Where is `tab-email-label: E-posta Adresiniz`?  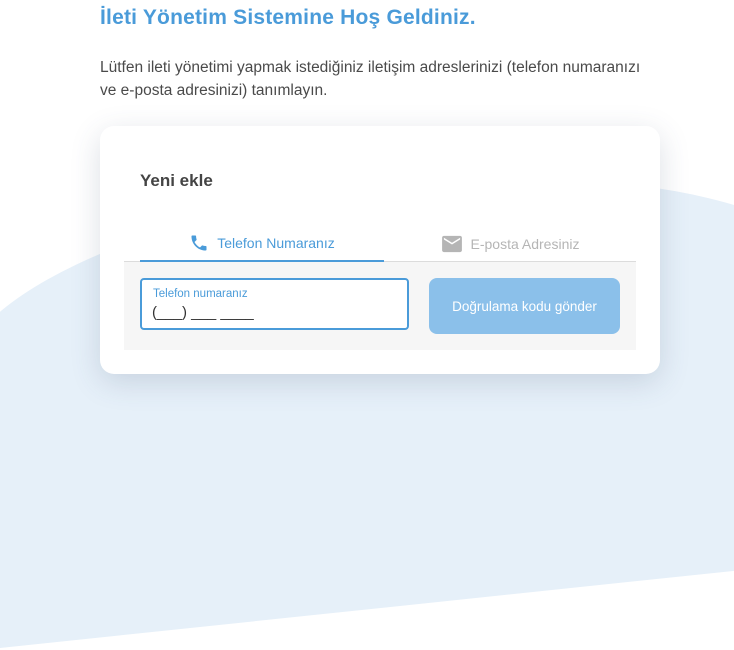 tab-email-label: E-posta Adresiniz is located at coordinates (525, 243).